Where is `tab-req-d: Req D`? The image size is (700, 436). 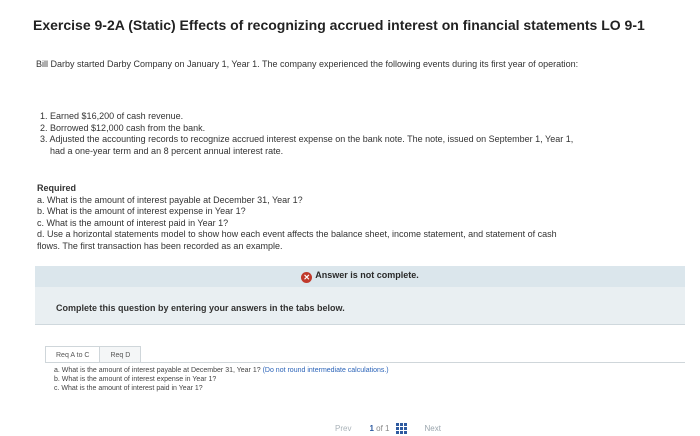 tab-req-d: Req D is located at coordinates (121, 354).